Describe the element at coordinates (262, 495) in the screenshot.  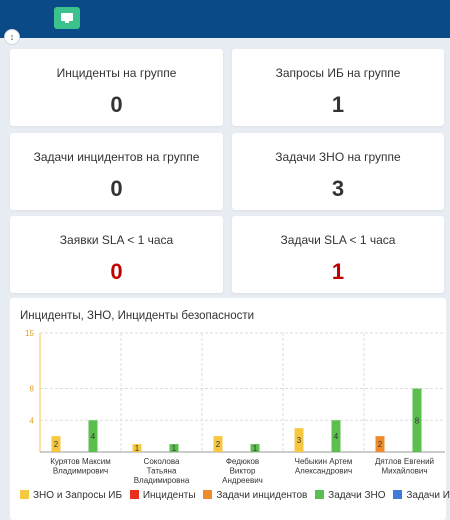
I see `legend-label: Задачи инцидентов` at that location.